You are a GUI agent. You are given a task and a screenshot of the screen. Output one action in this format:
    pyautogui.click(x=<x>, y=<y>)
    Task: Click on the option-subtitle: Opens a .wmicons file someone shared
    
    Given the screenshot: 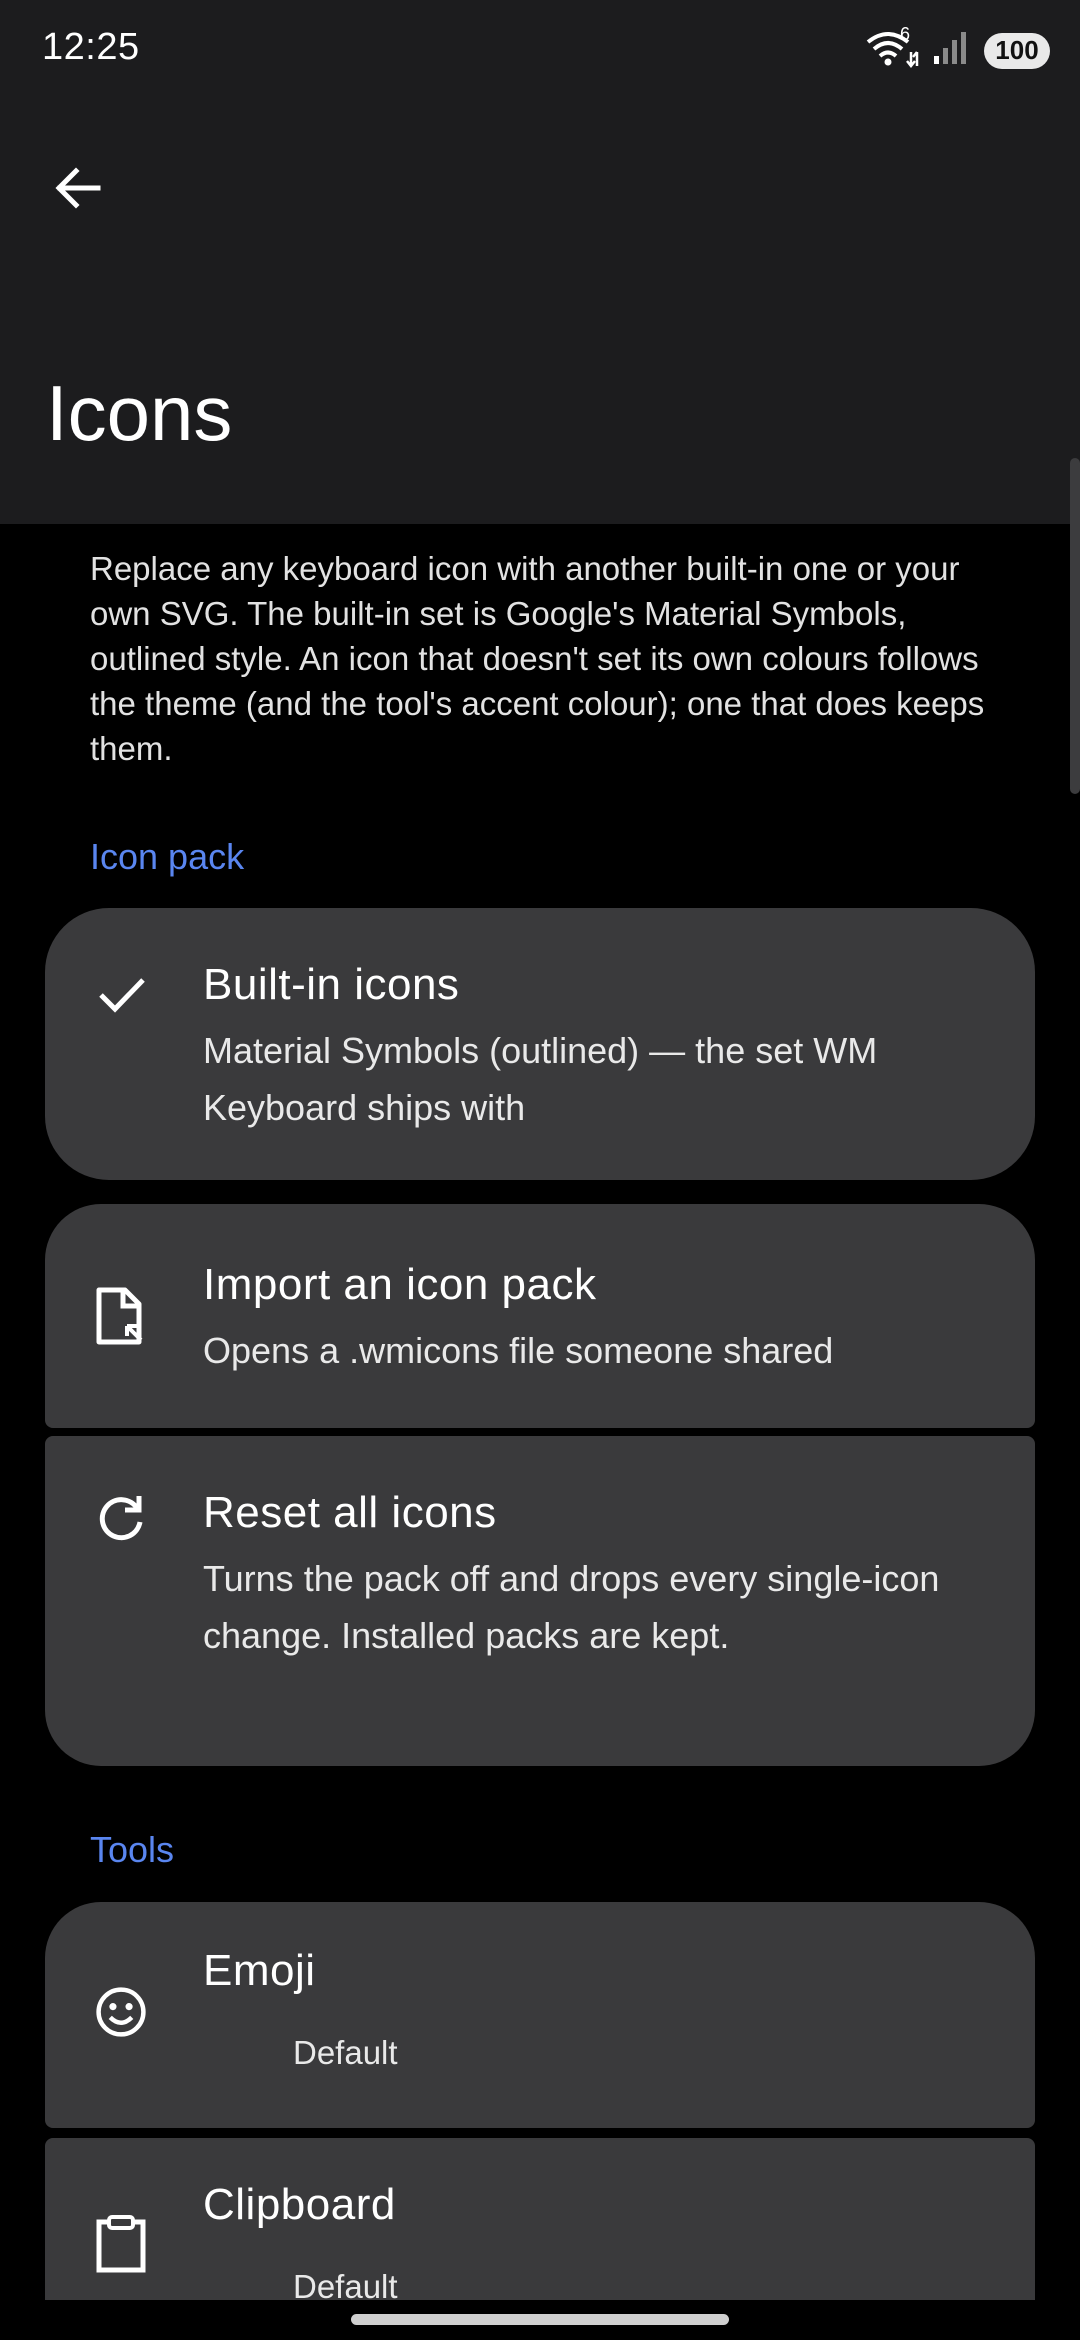 What is the action you would take?
    pyautogui.click(x=518, y=1350)
    